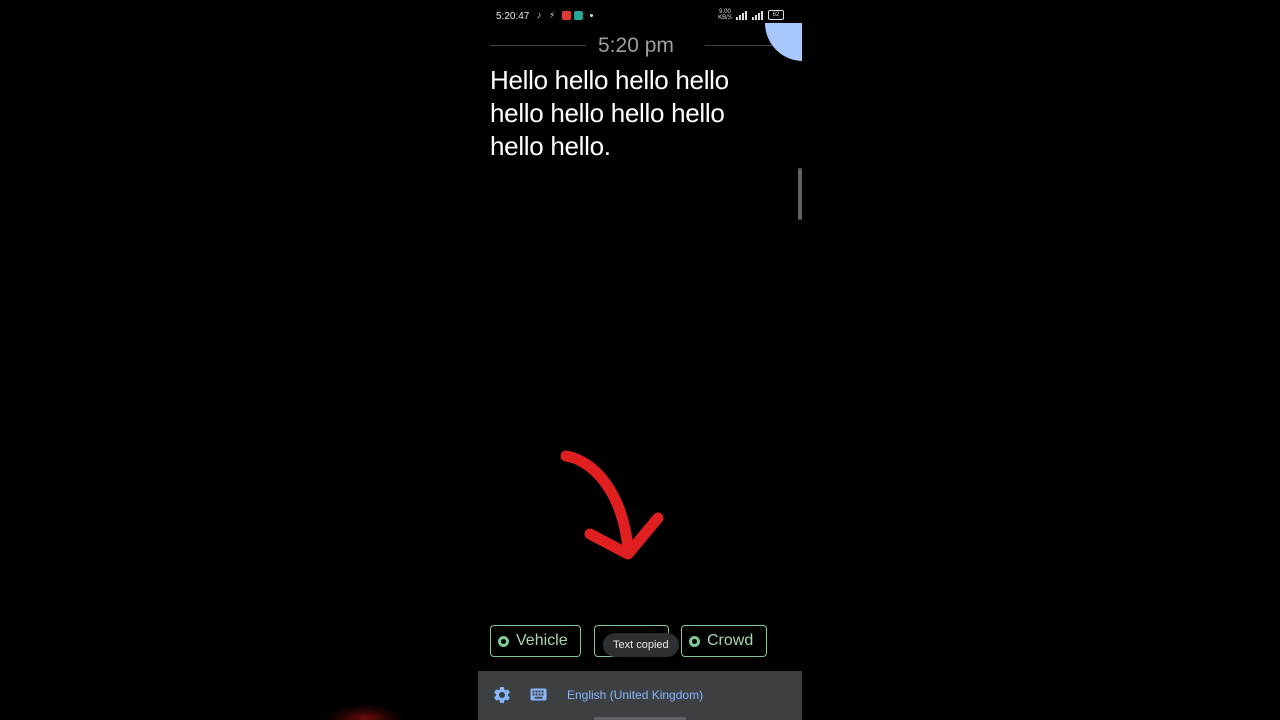 Image resolution: width=1280 pixels, height=720 pixels. Describe the element at coordinates (591, 15) in the screenshot. I see `dot-icon` at that location.